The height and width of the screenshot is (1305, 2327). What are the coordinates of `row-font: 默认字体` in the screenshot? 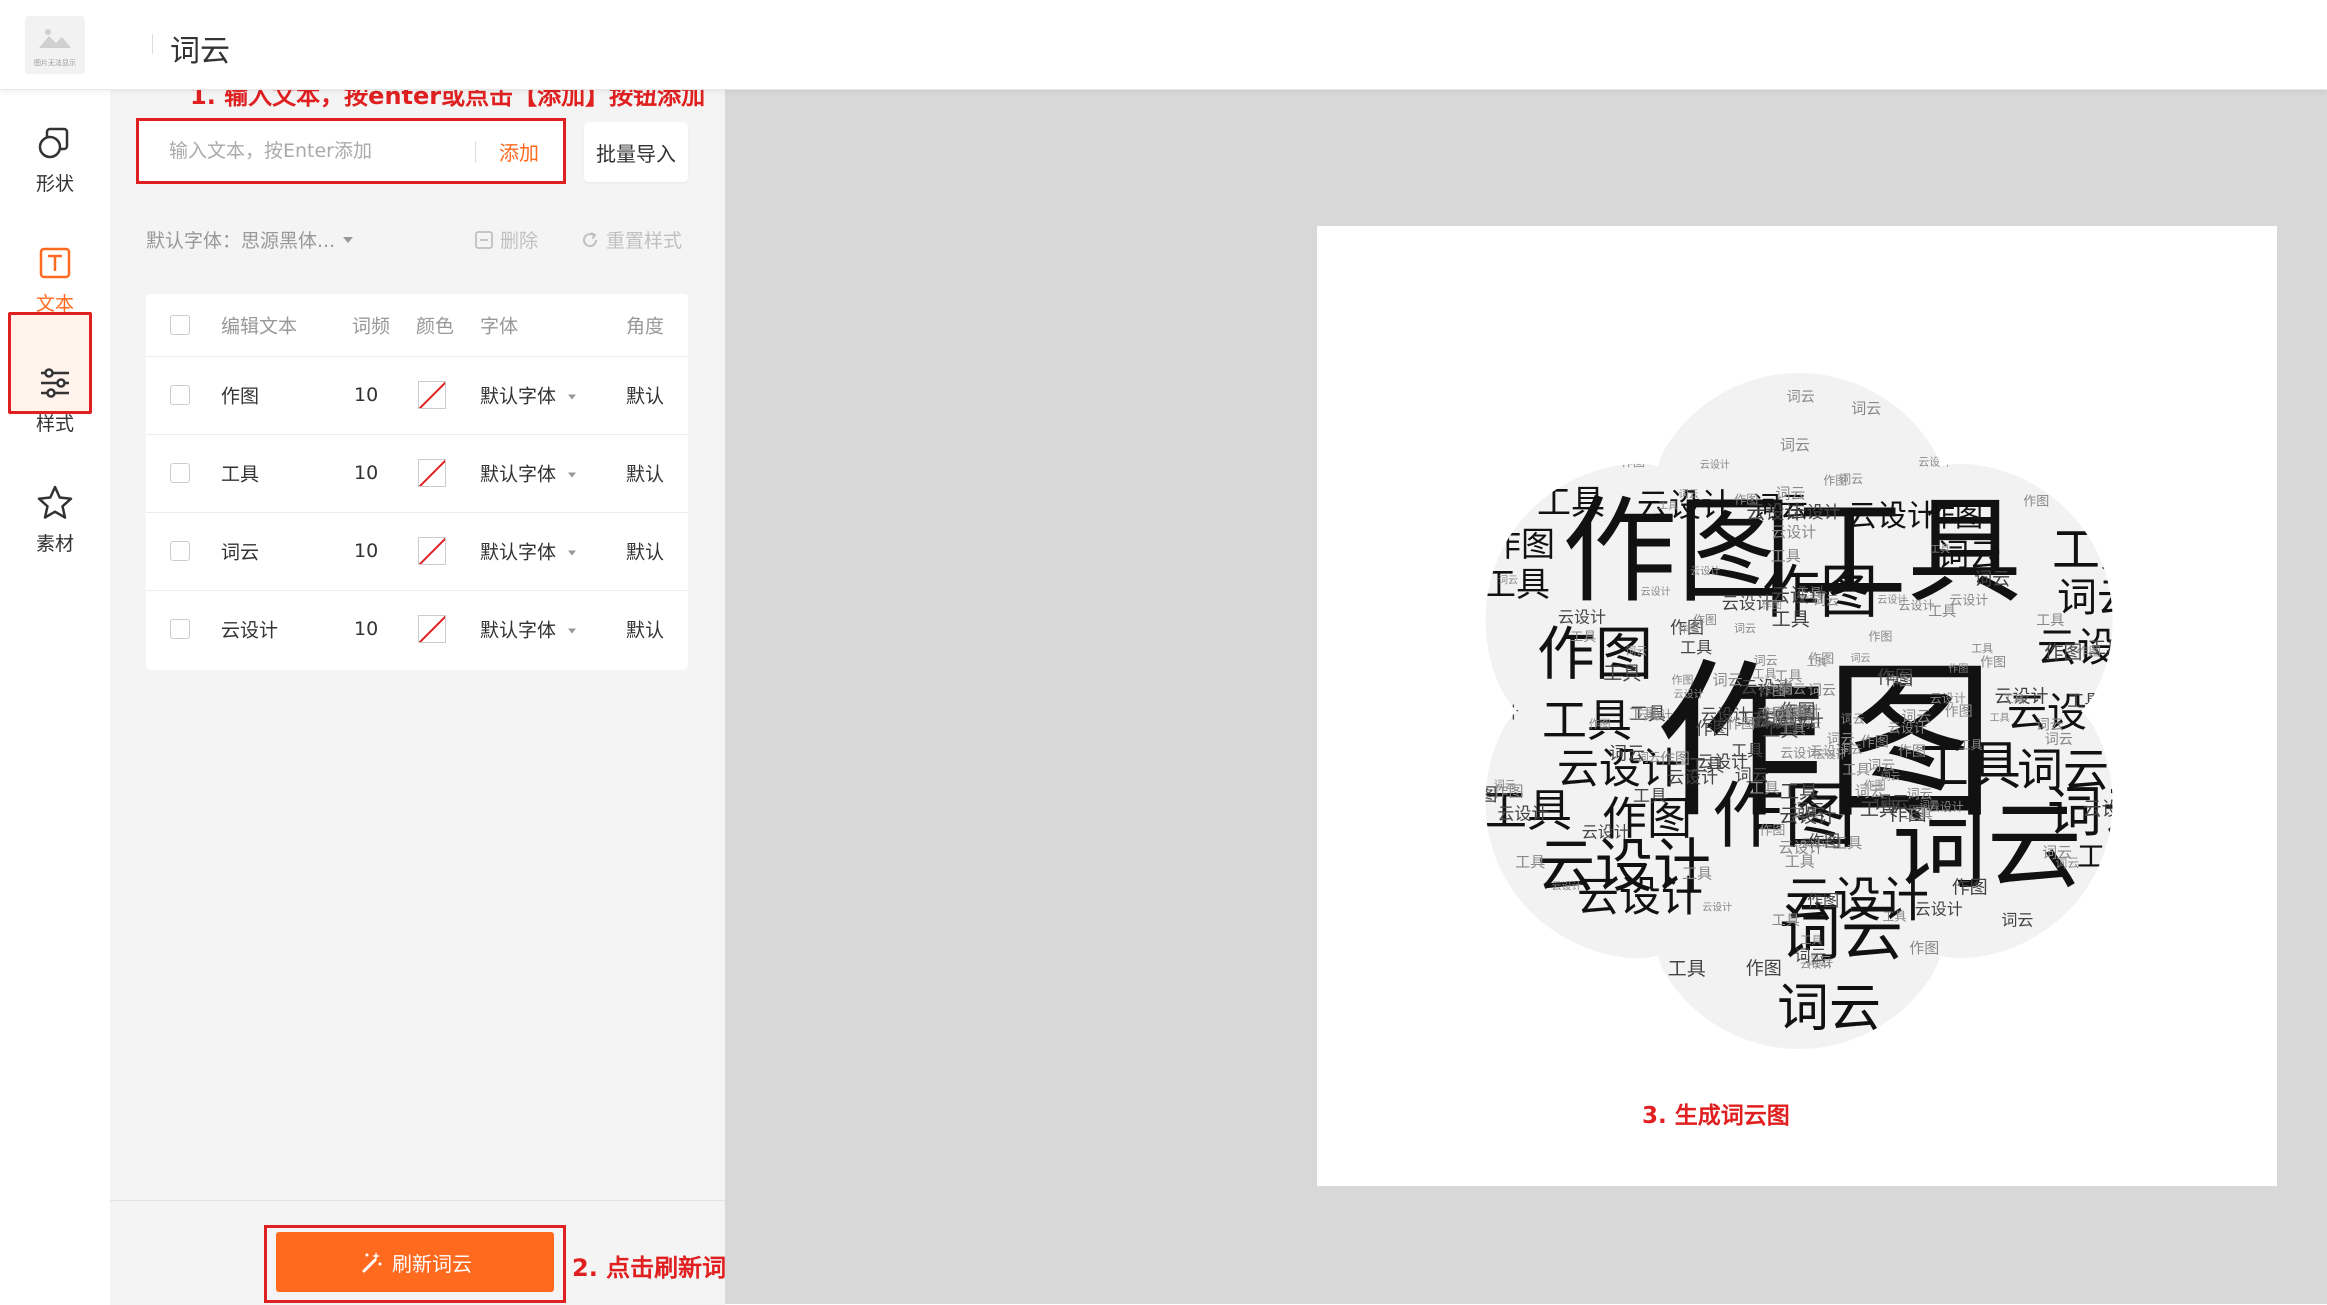 It's located at (518, 630).